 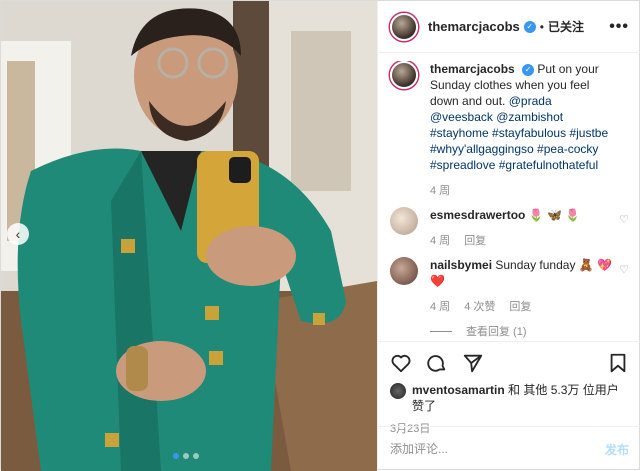 What do you see at coordinates (437, 363) in the screenshot?
I see `comment-icon` at bounding box center [437, 363].